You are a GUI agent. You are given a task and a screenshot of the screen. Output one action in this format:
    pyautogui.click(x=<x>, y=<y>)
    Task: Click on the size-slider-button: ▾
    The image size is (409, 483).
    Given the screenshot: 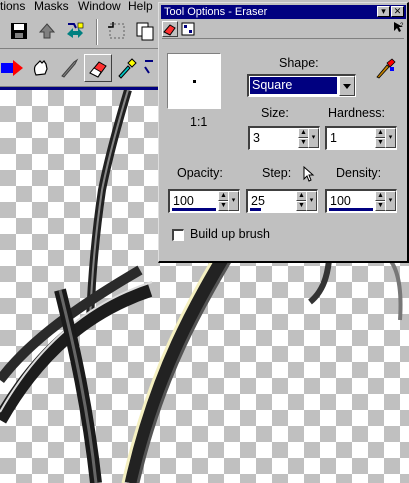 What is the action you would take?
    pyautogui.click(x=313, y=138)
    